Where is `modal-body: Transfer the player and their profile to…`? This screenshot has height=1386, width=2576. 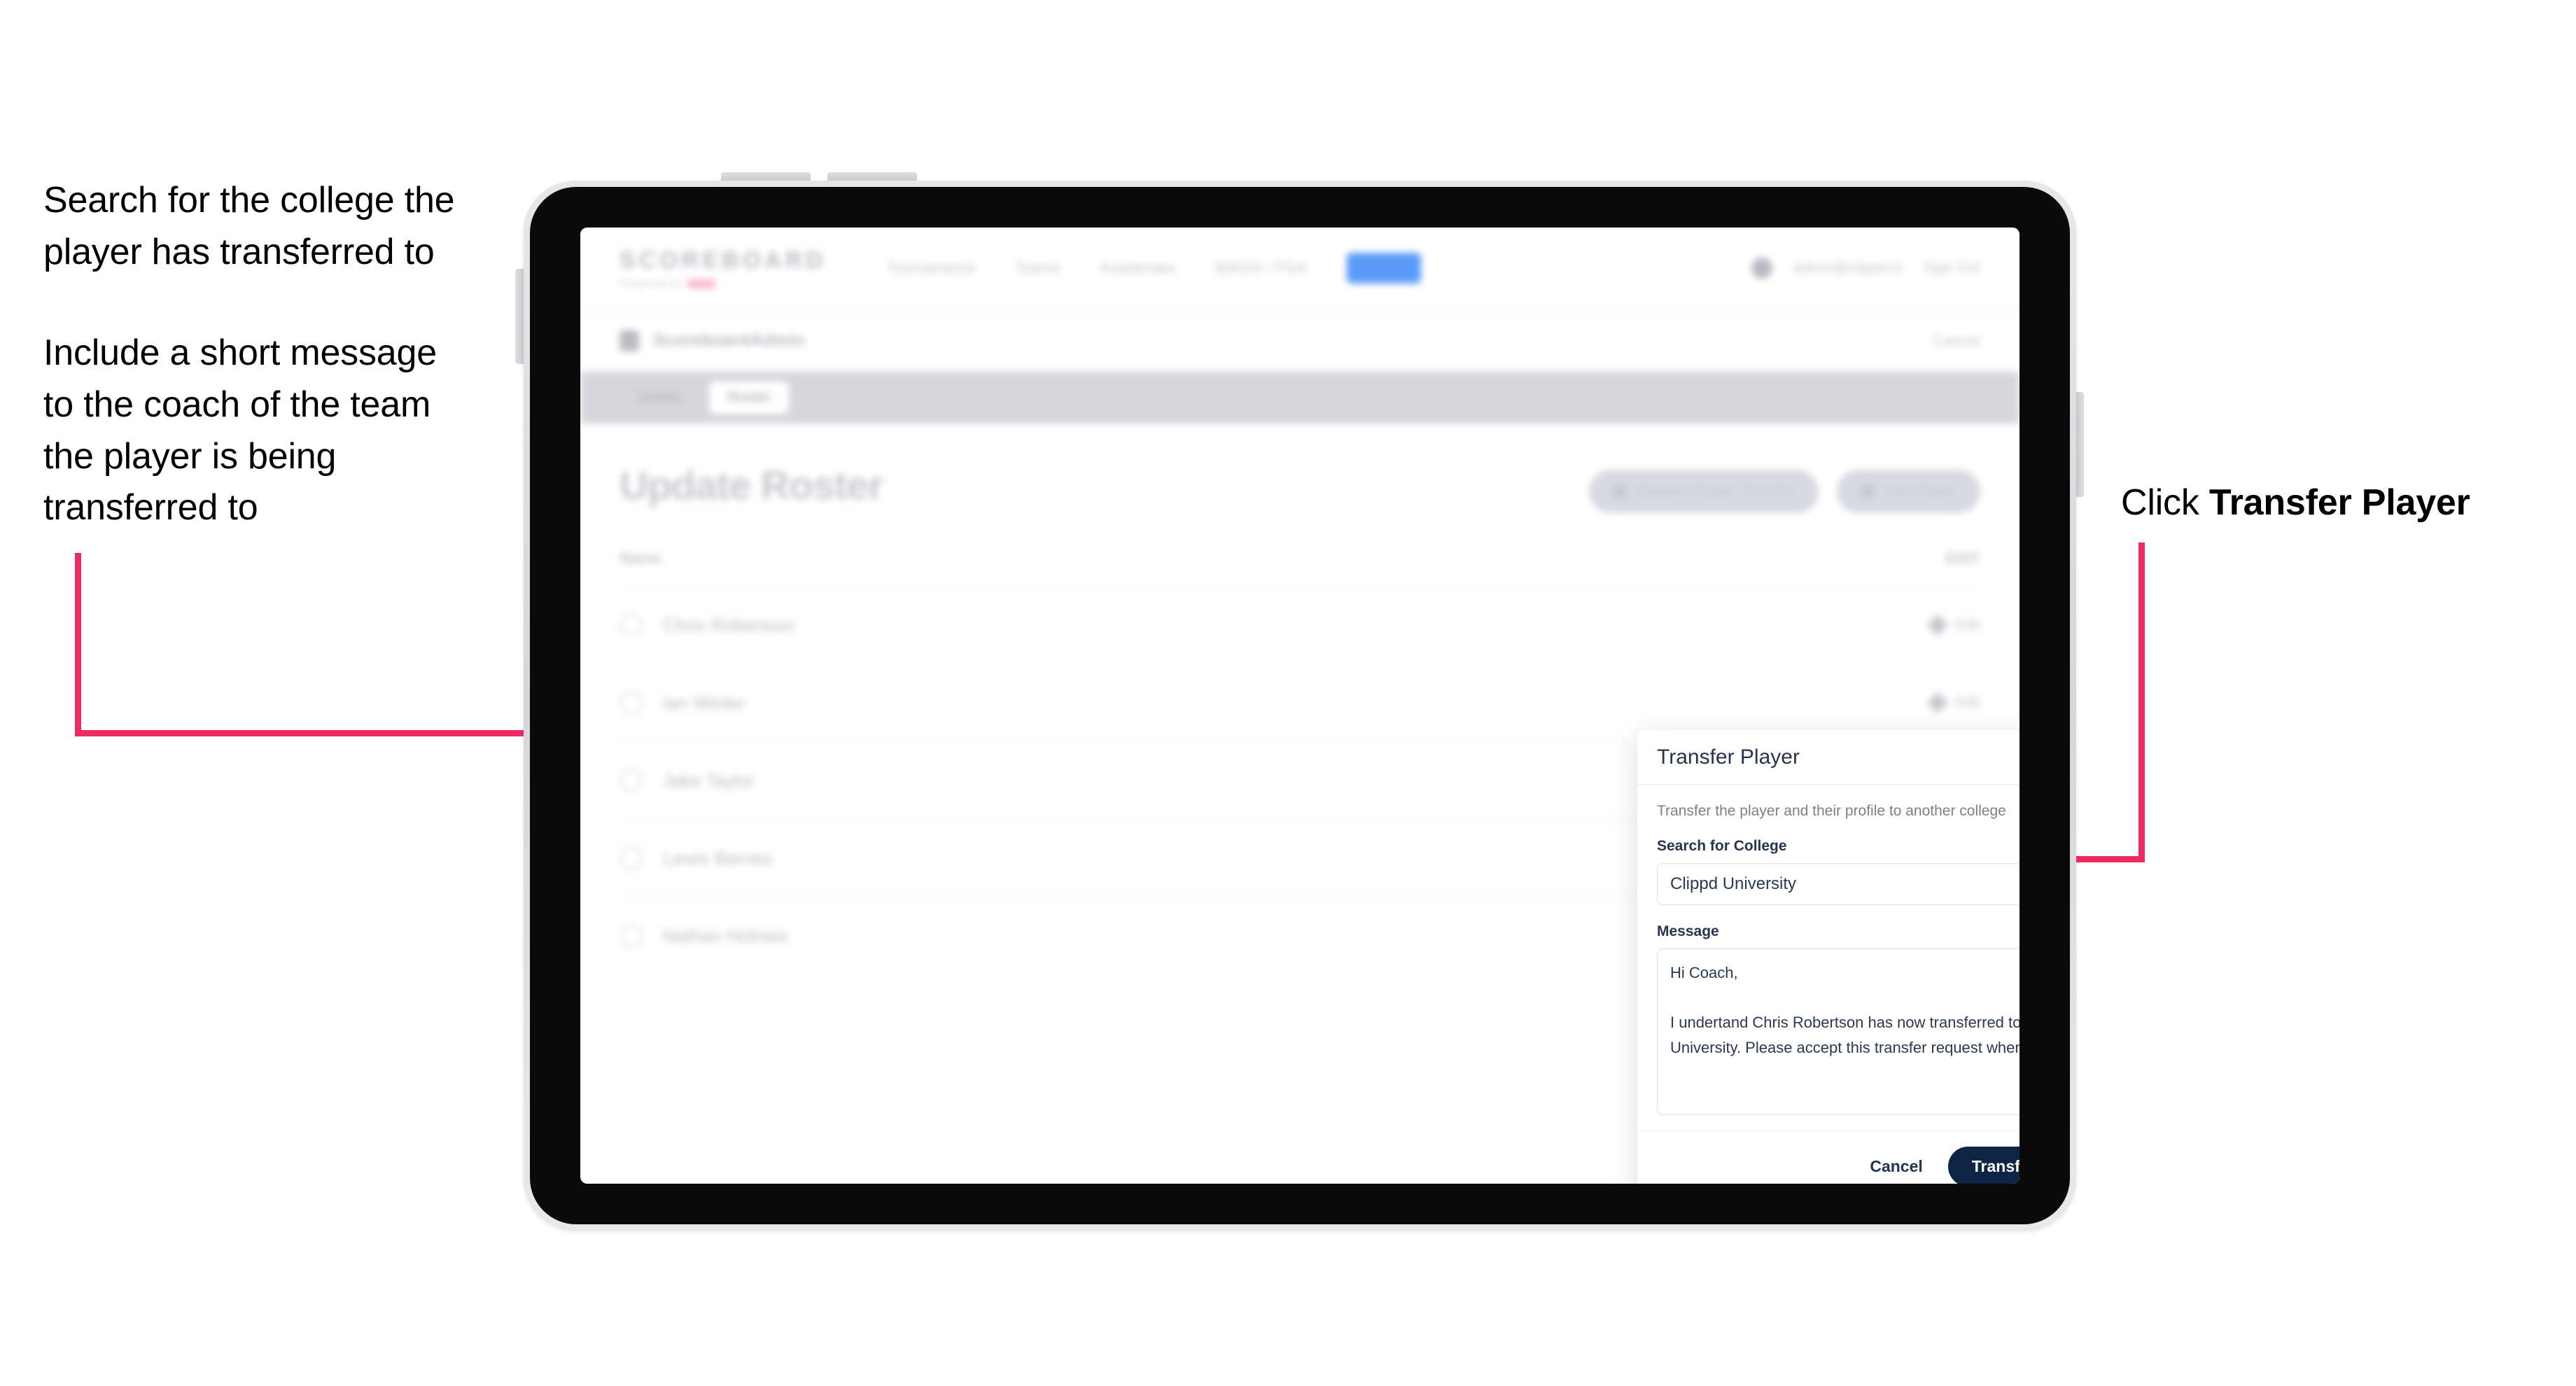
modal-body: Transfer the player and their profile to… is located at coordinates (1828, 957).